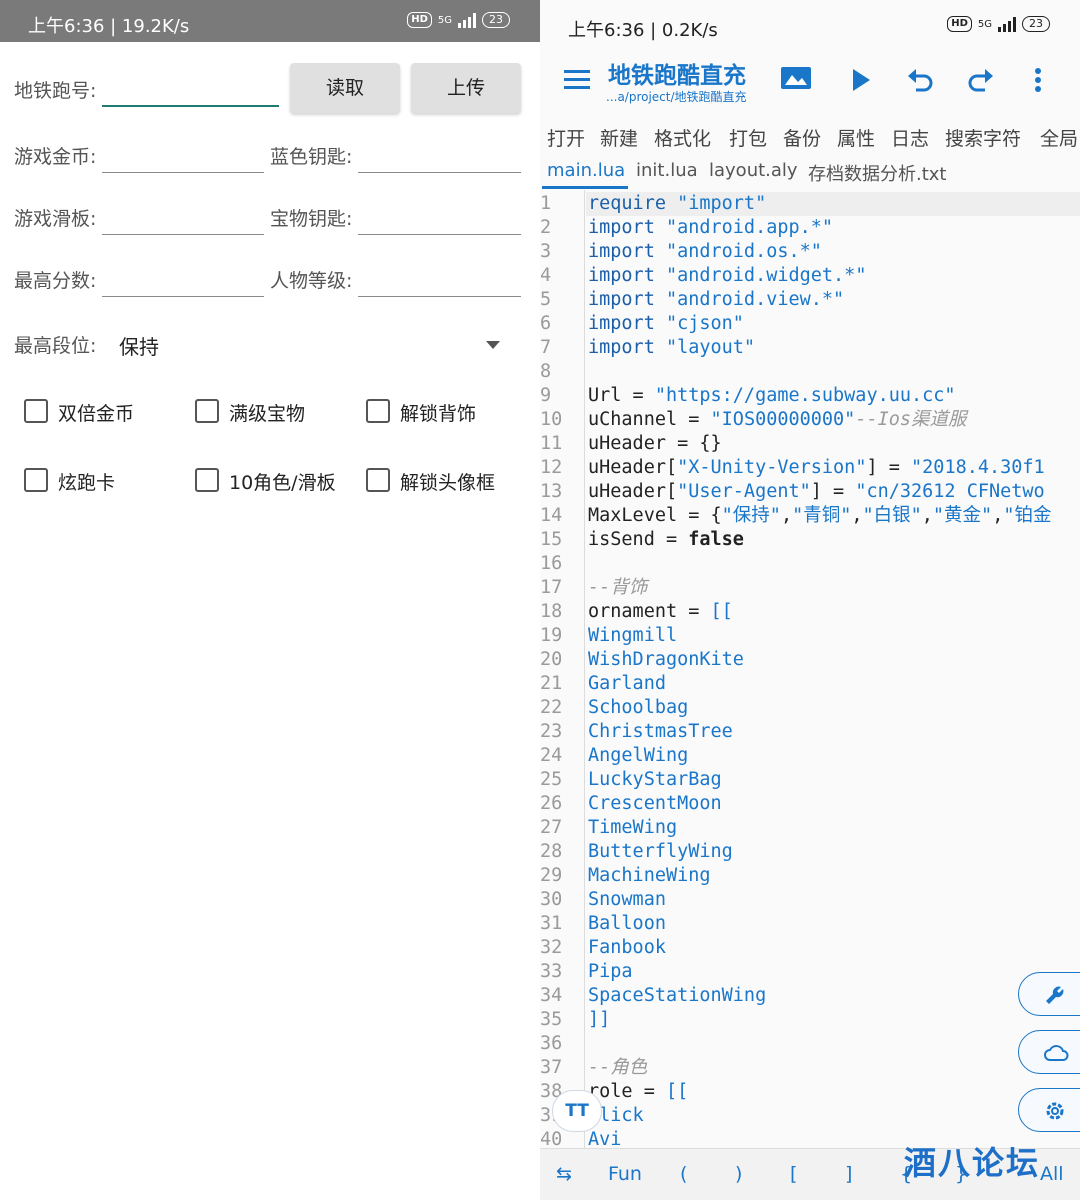 The height and width of the screenshot is (1200, 1080). What do you see at coordinates (551, 683) in the screenshot?
I see `line-number: 21` at bounding box center [551, 683].